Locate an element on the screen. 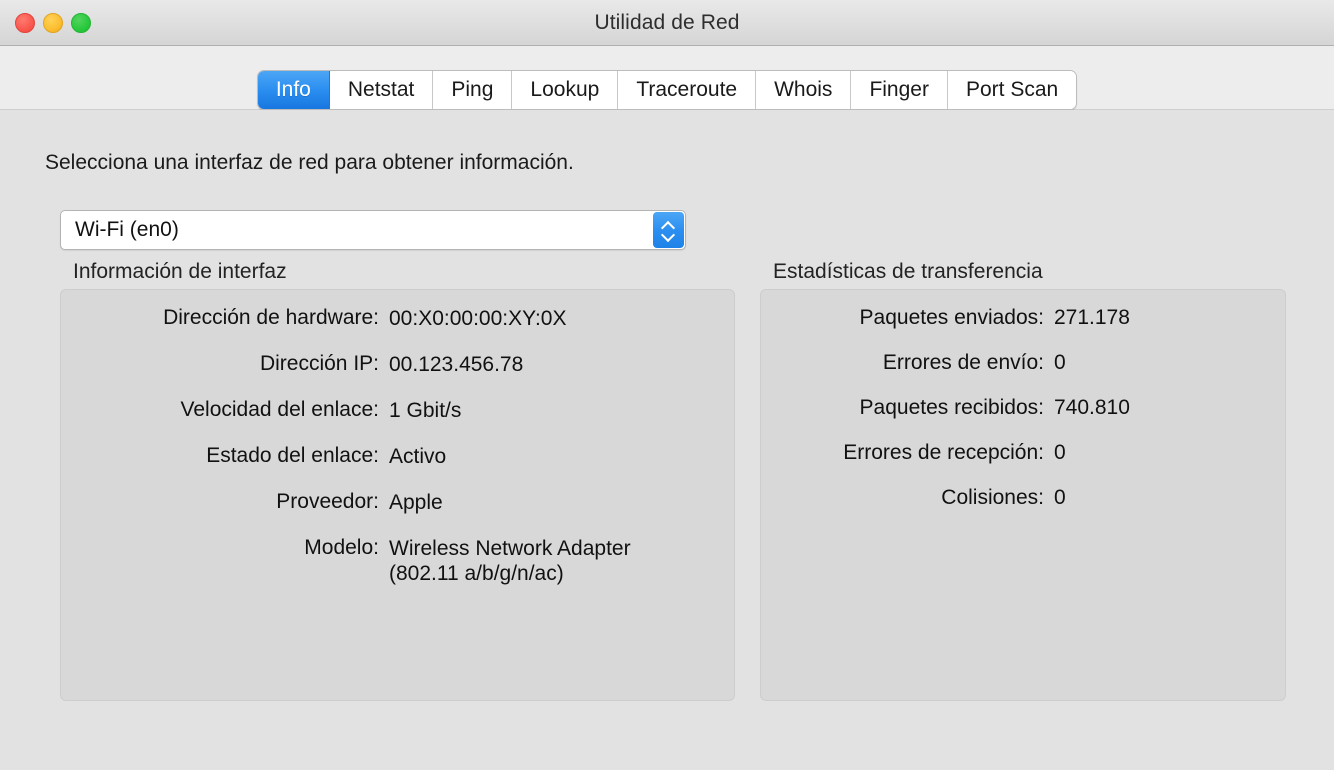 Image resolution: width=1334 pixels, height=770 pixels. tab-finger-label: Finger is located at coordinates (899, 89).